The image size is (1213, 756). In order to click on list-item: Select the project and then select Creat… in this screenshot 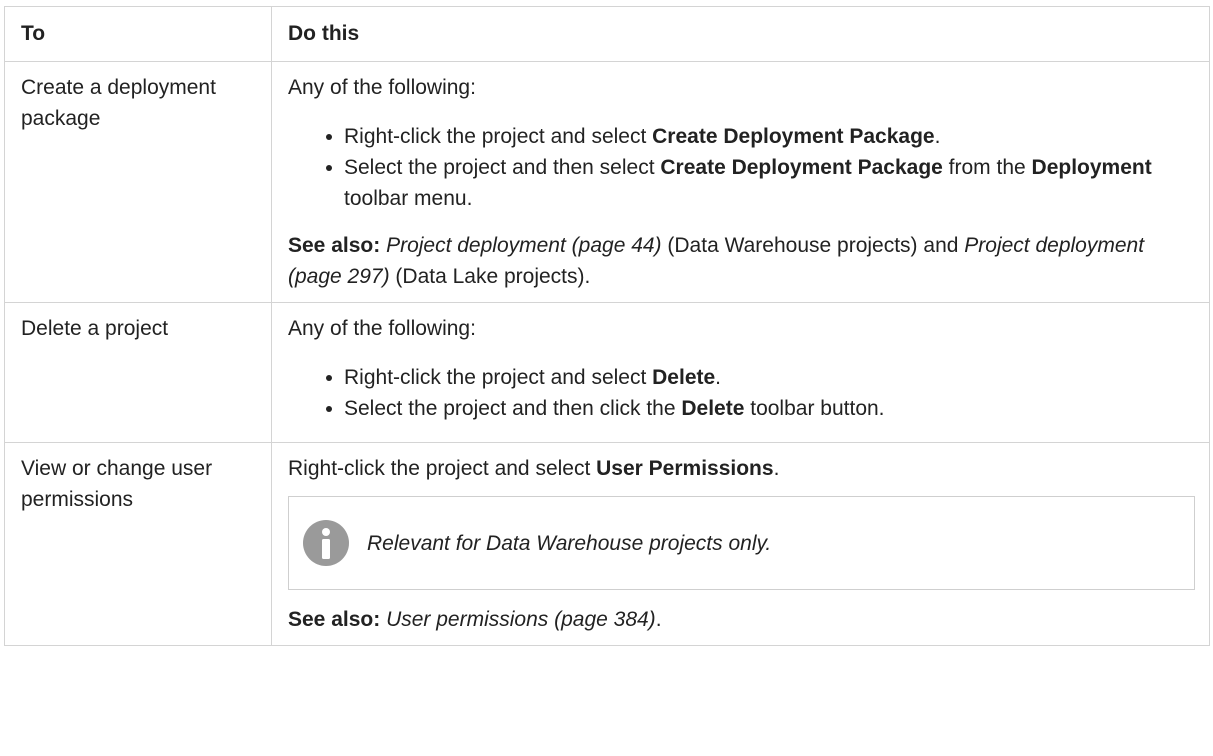, I will do `click(759, 183)`.